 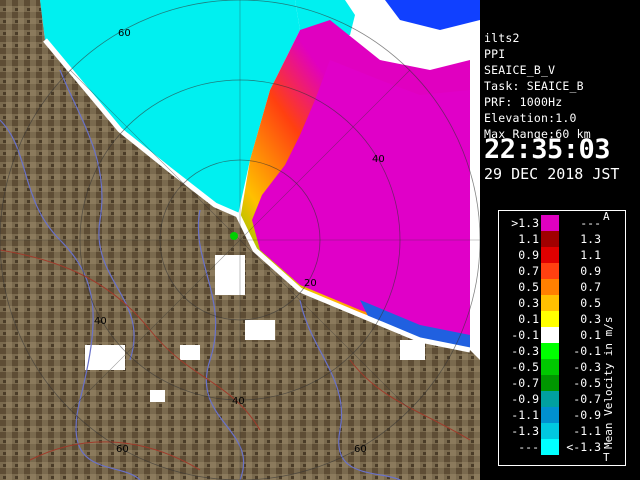 I want to click on legend-lower-bound: -0.1, so click(x=525, y=335).